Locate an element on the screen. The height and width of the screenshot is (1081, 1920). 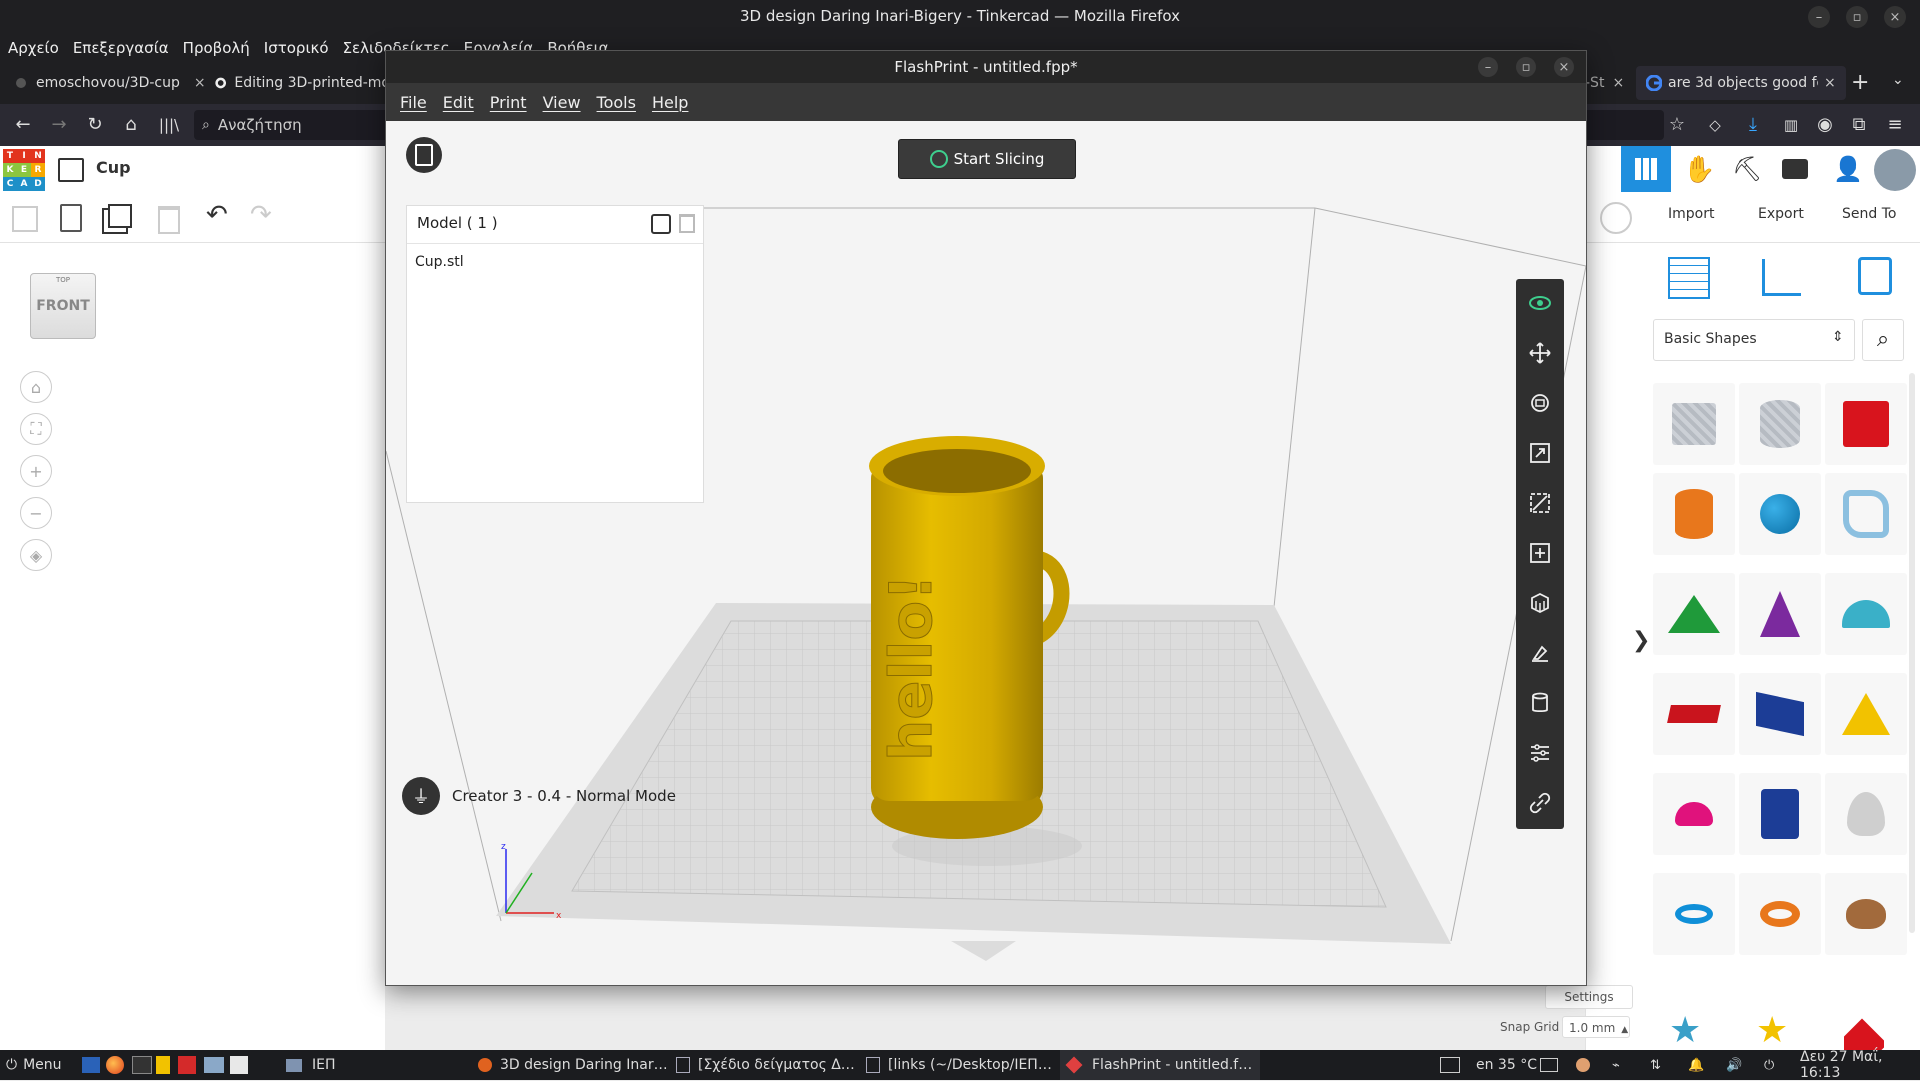
pocket-icon: ◇ is located at coordinates (1715, 125).